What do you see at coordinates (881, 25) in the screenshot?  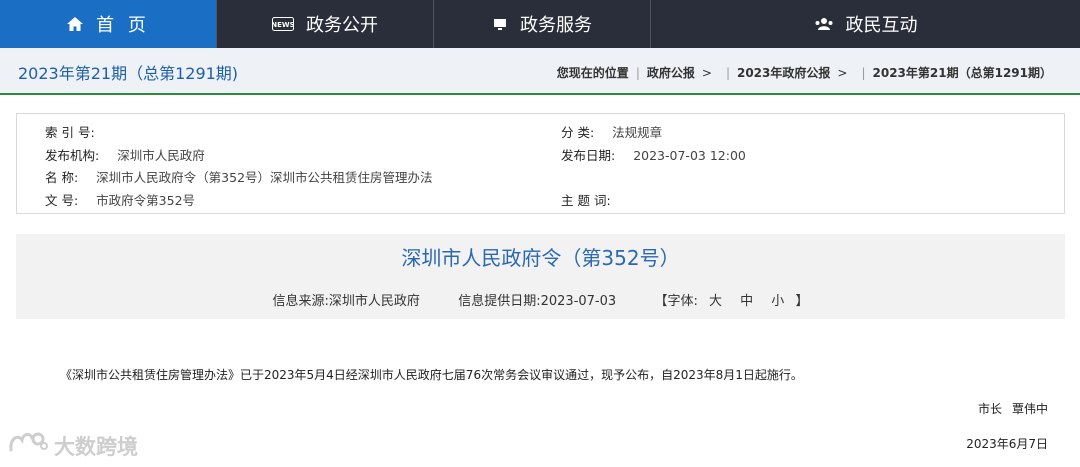 I see `nav-item-label: 政民互动` at bounding box center [881, 25].